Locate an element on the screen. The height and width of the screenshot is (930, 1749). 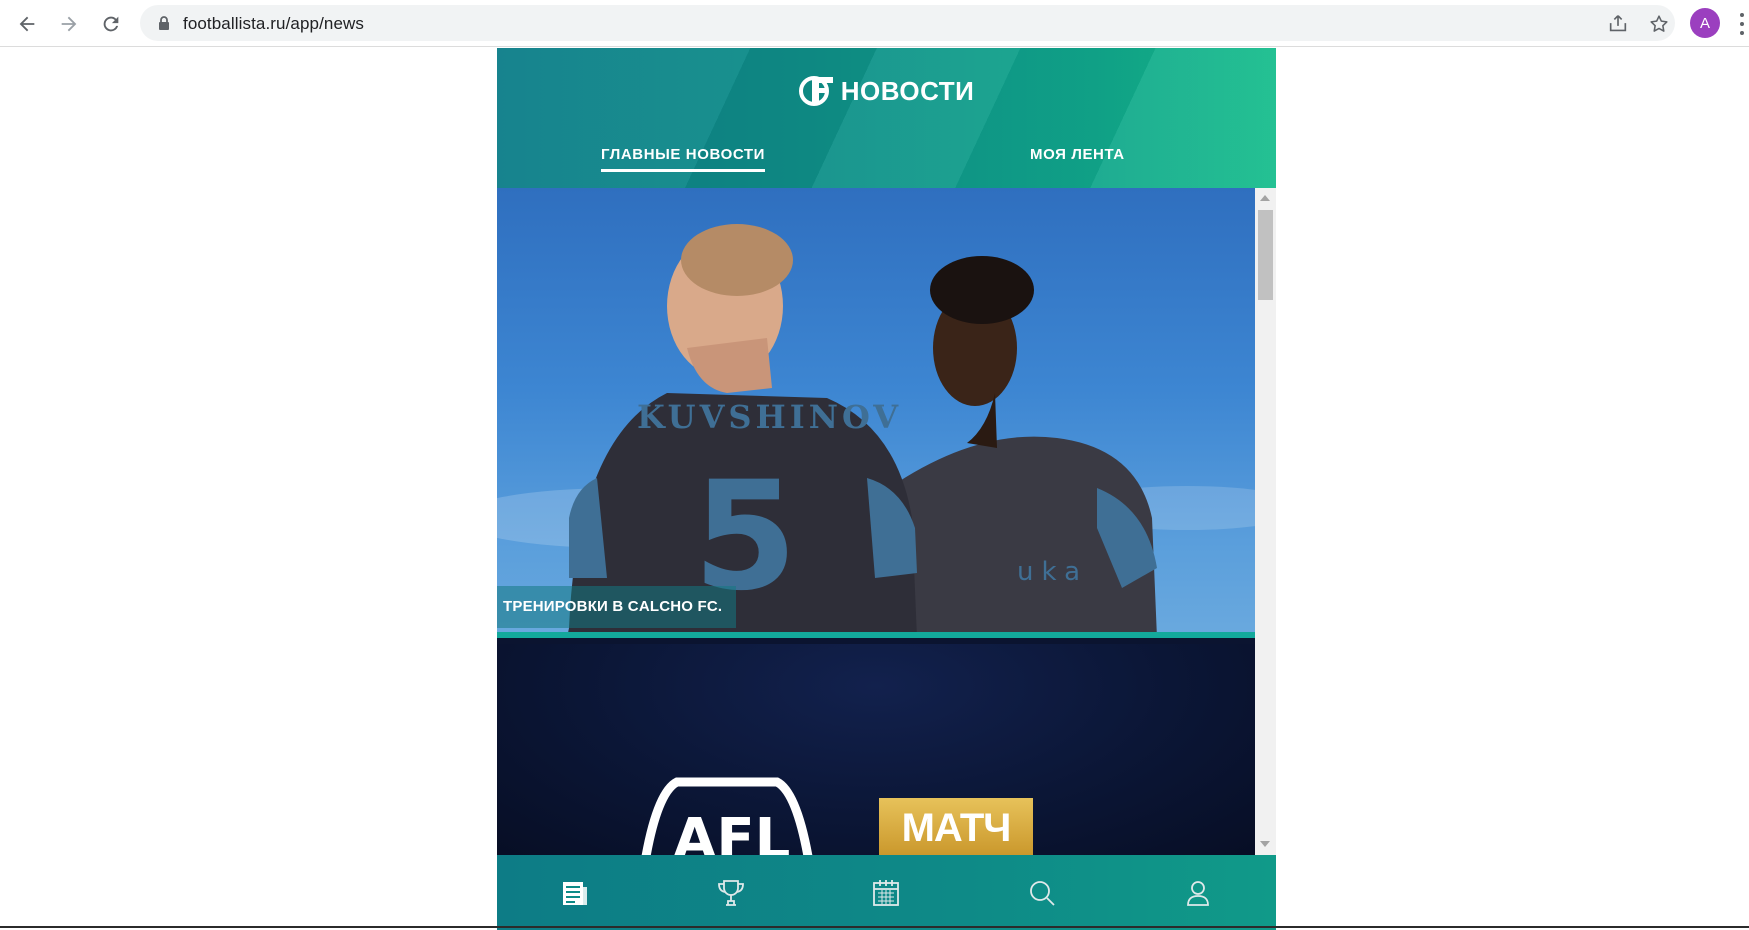
browser-toolbar: footballista.ru/app/news A is located at coordinates (874, 23).